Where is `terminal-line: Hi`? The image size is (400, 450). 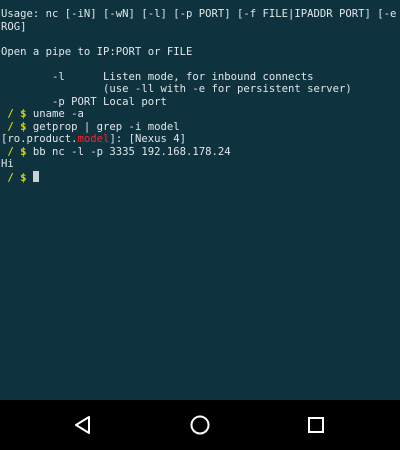 terminal-line: Hi is located at coordinates (7, 164).